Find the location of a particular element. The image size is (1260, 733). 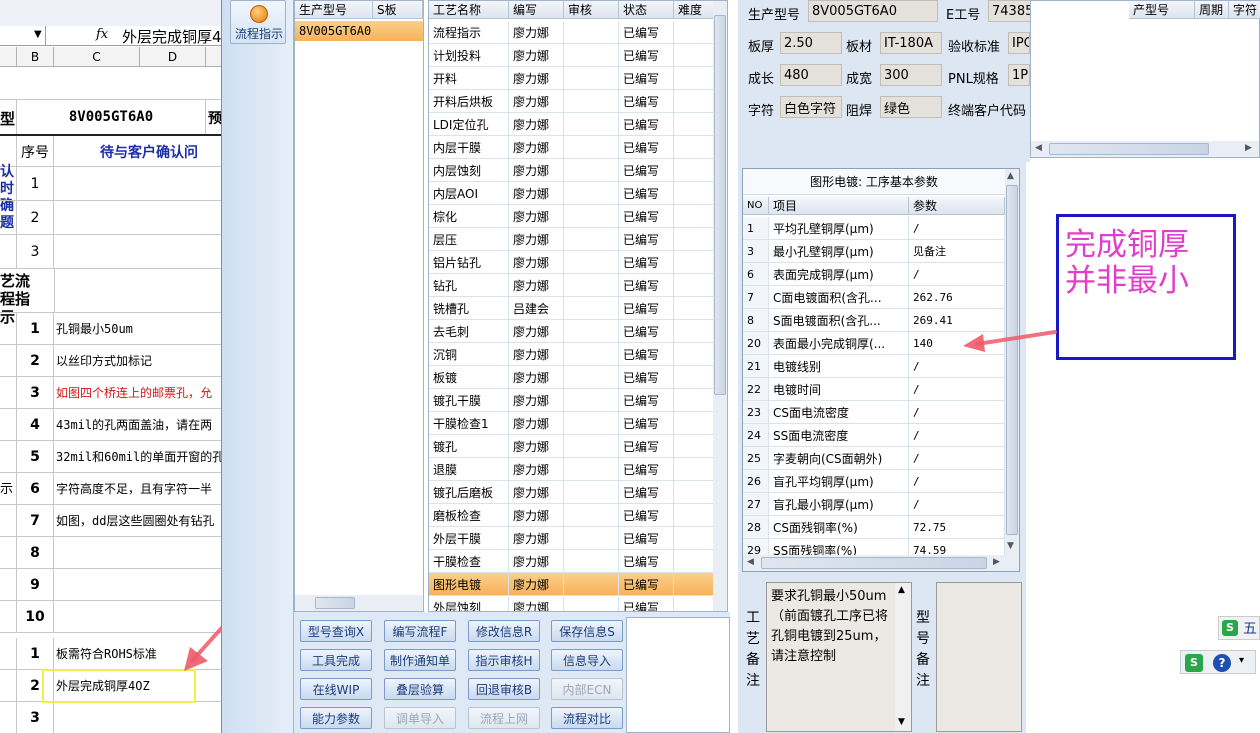

param-row: 27 盲孔最小铜厚(μm) / is located at coordinates (874, 504).